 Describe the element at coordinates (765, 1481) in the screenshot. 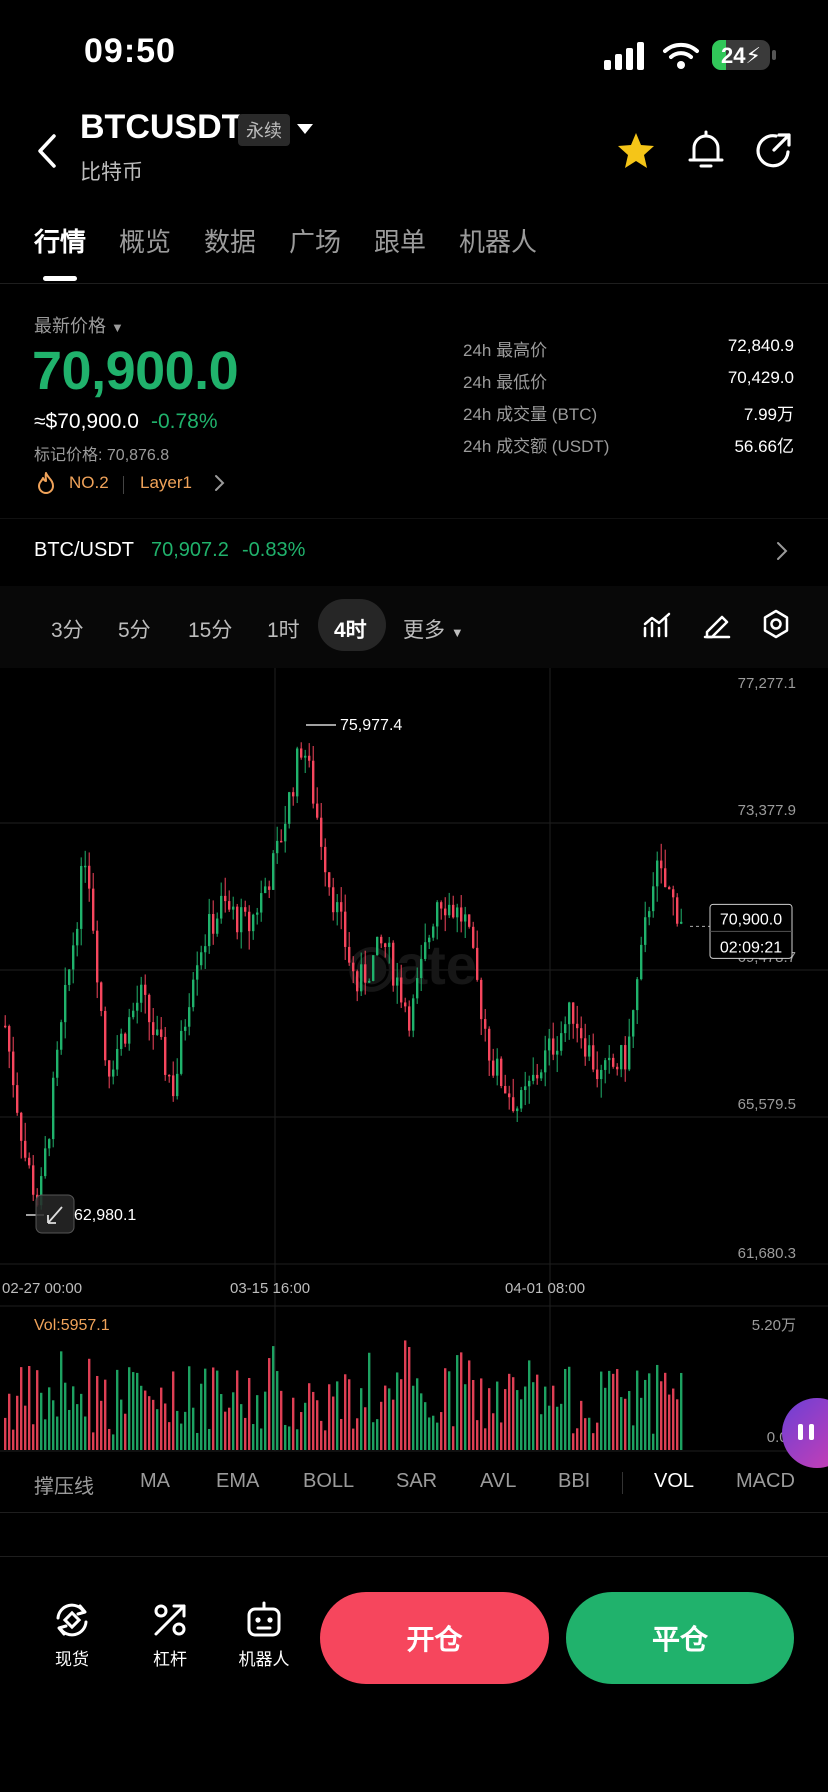

I see `indicator-macd: MACD` at that location.